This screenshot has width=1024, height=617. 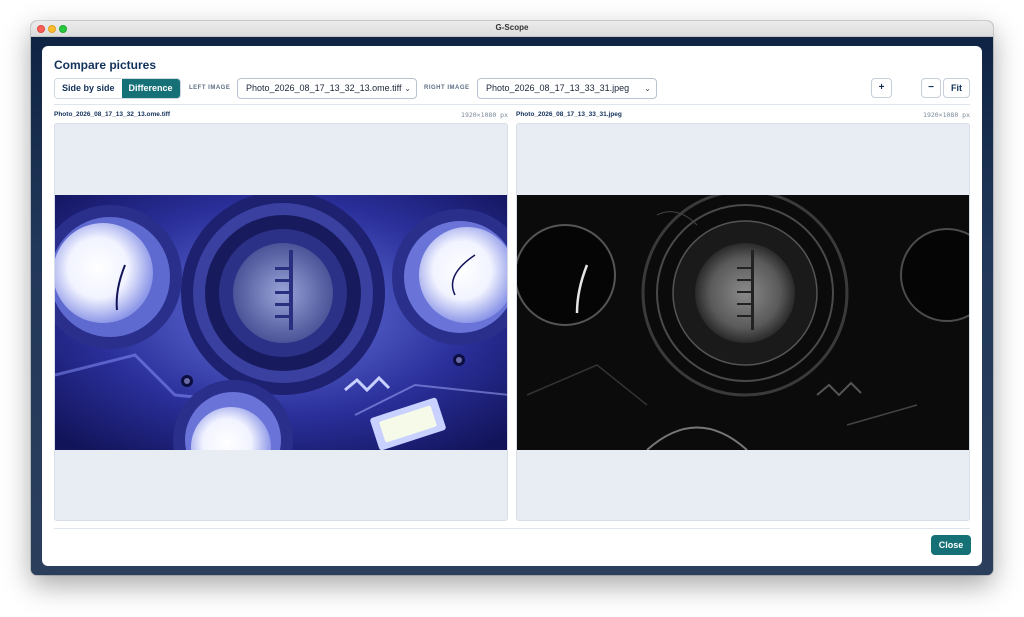 I want to click on footer-divider, so click(x=512, y=528).